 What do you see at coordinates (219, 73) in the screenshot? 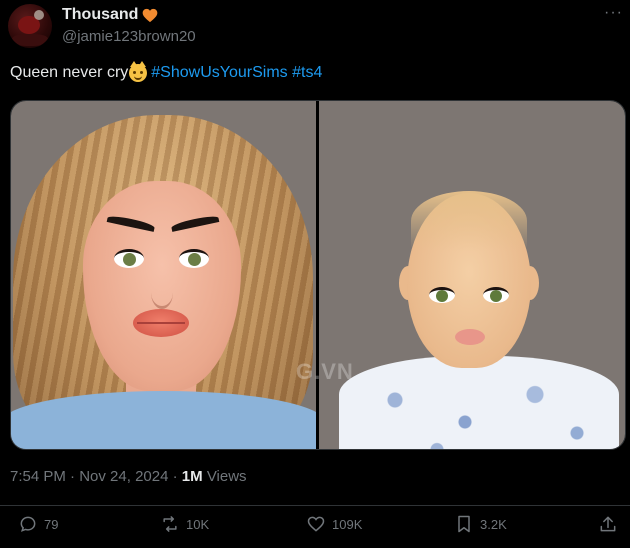
I see `hashtag-showusyoursims: #ShowUsYourSims` at bounding box center [219, 73].